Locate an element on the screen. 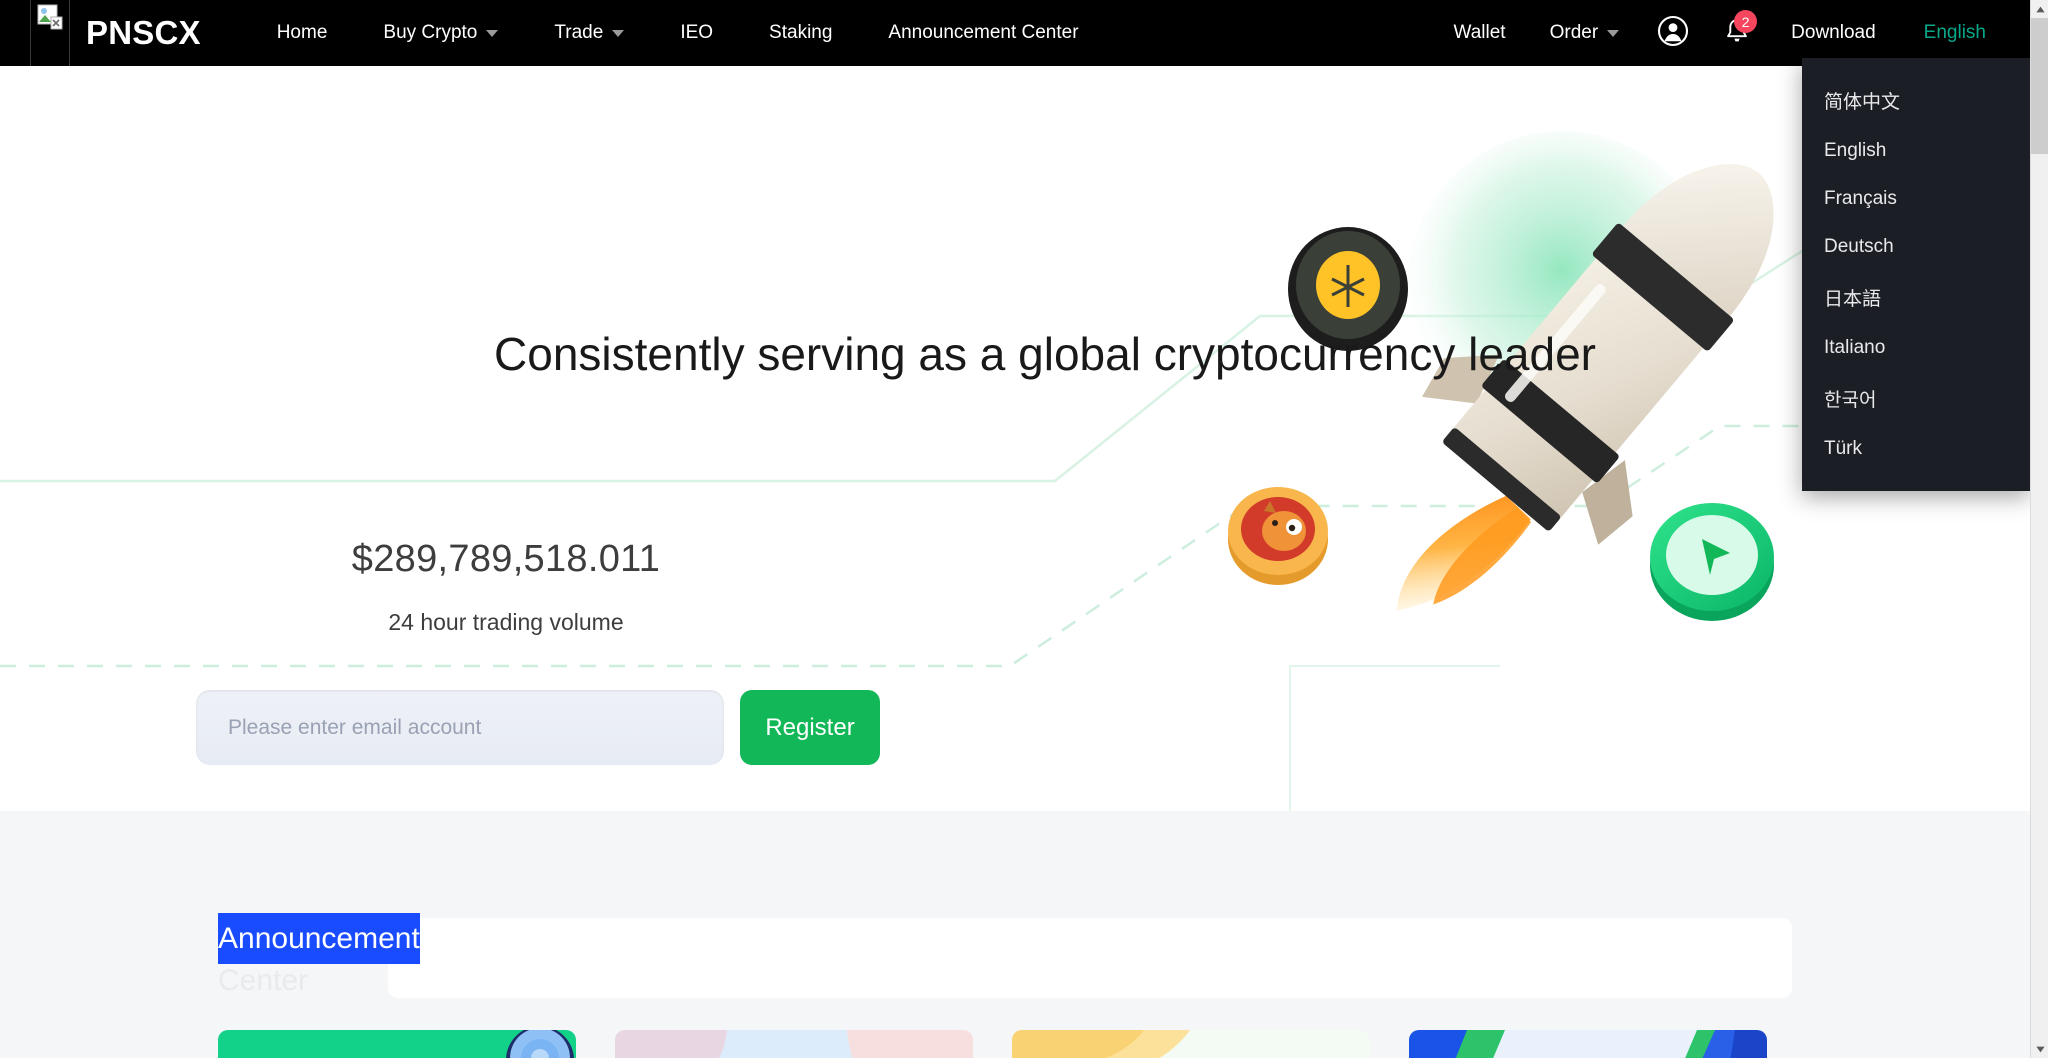  nav-item-staking: Staking is located at coordinates (800, 33).